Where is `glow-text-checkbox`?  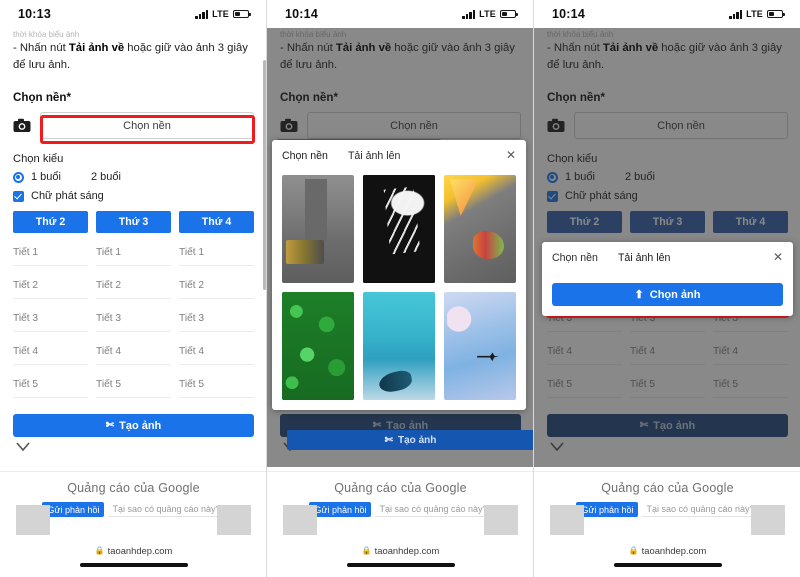
glow-text-checkbox is located at coordinates (18, 196).